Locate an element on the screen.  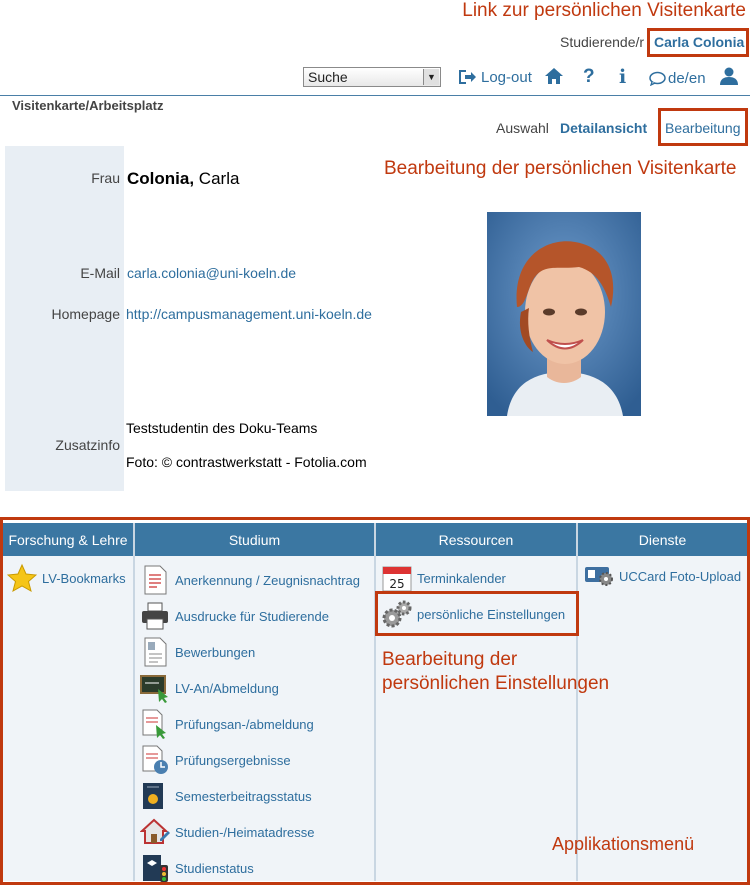
info-icon: i is located at coordinates (622, 77).